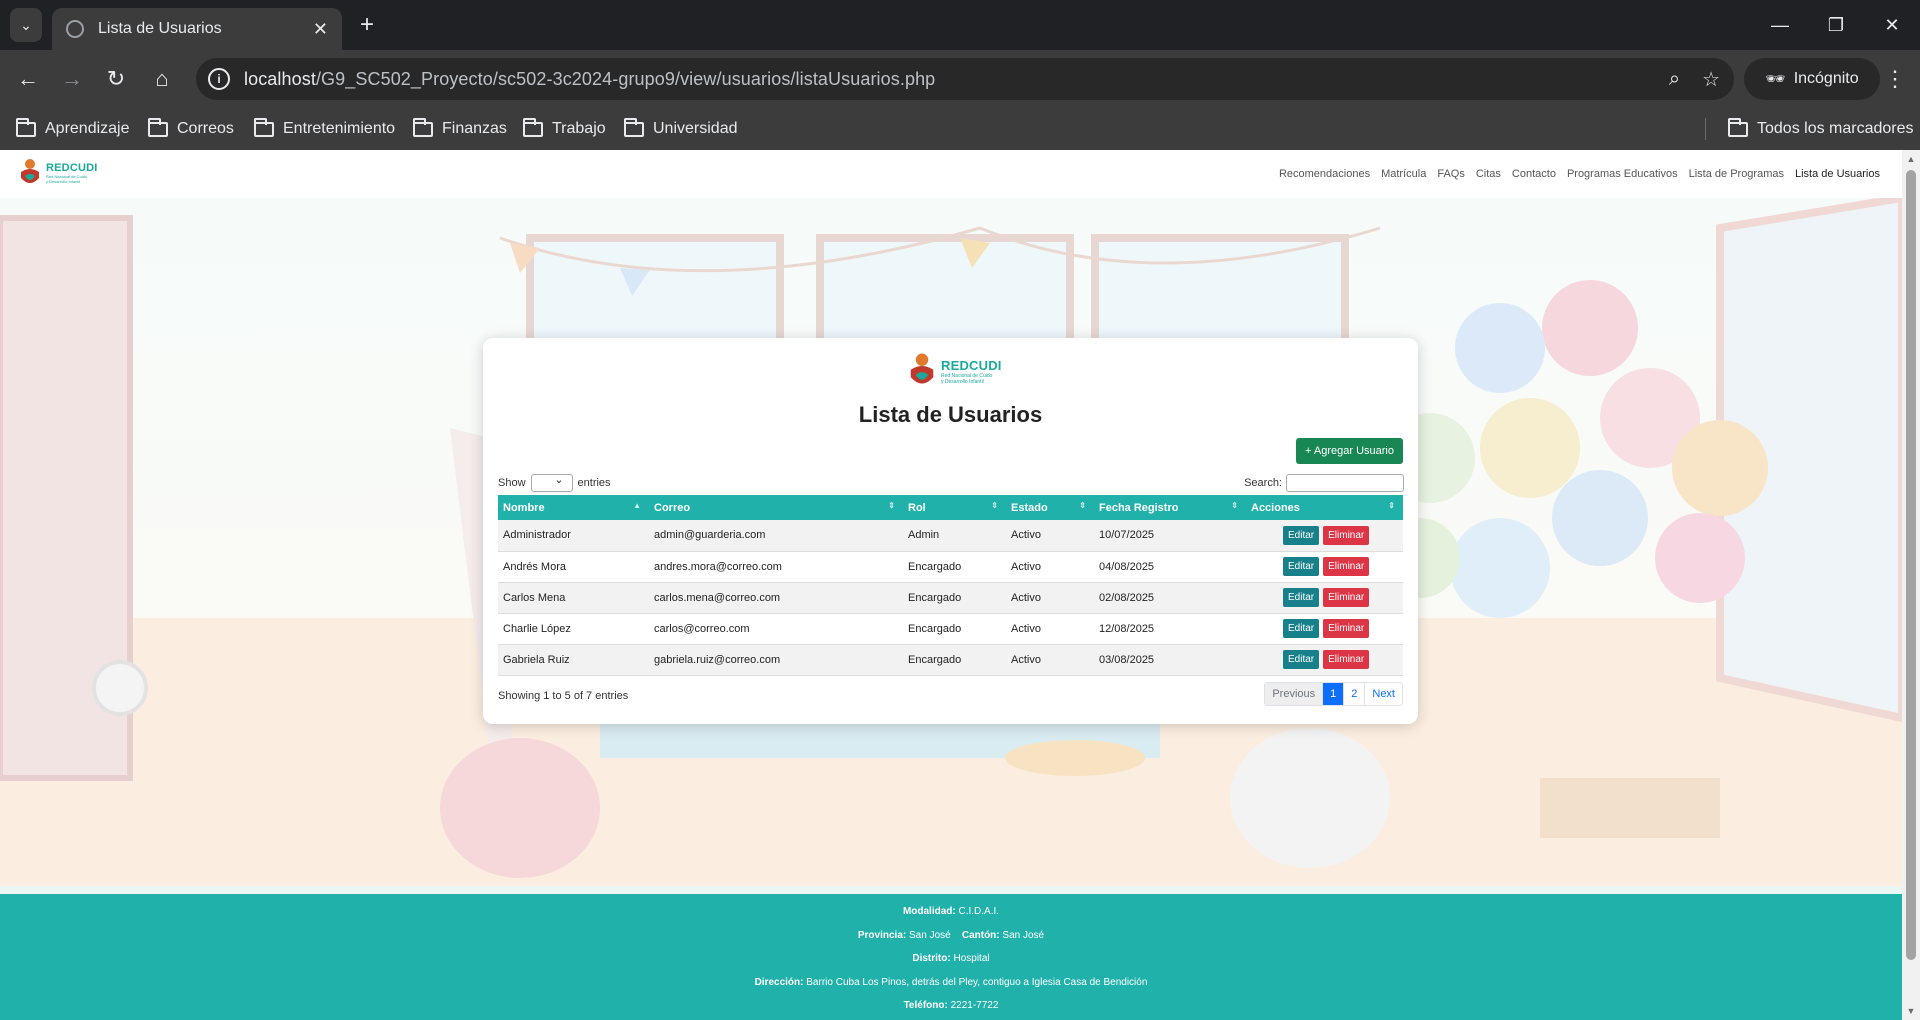 The image size is (1920, 1020). What do you see at coordinates (28, 79) in the screenshot?
I see `back-button: ←` at bounding box center [28, 79].